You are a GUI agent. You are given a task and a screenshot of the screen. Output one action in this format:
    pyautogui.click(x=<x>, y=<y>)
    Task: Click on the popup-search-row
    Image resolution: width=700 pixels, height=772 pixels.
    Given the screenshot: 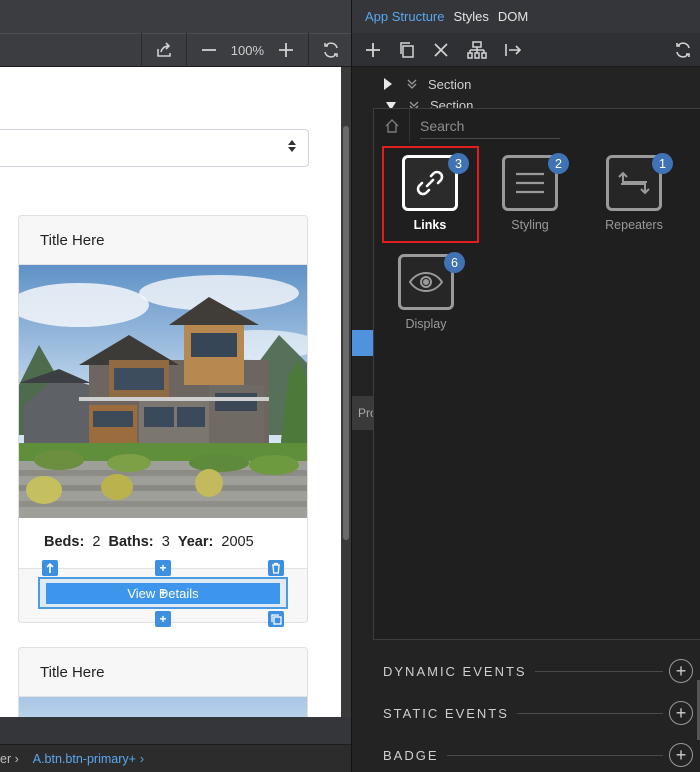 What is the action you would take?
    pyautogui.click(x=537, y=126)
    